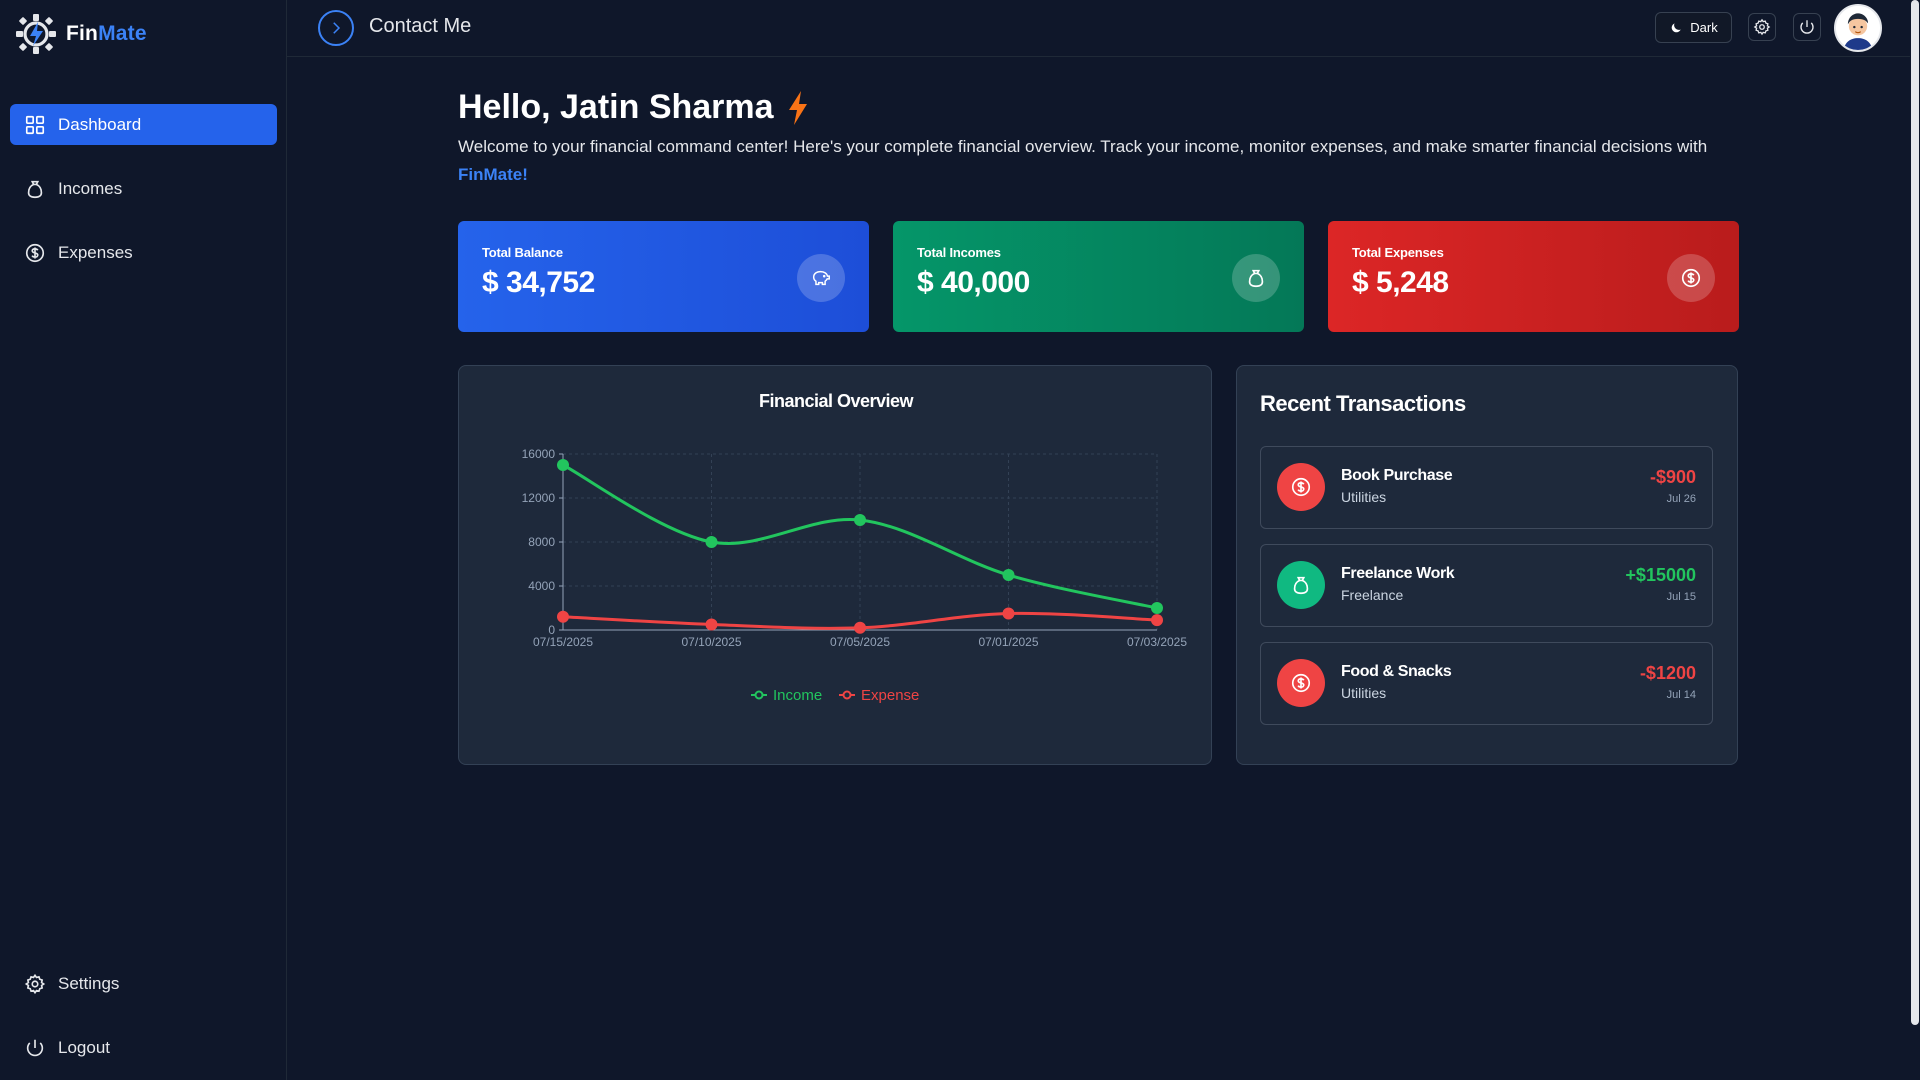 Image resolution: width=1920 pixels, height=1080 pixels. I want to click on greeting-text: Hello, Jatin Sharma, so click(616, 107).